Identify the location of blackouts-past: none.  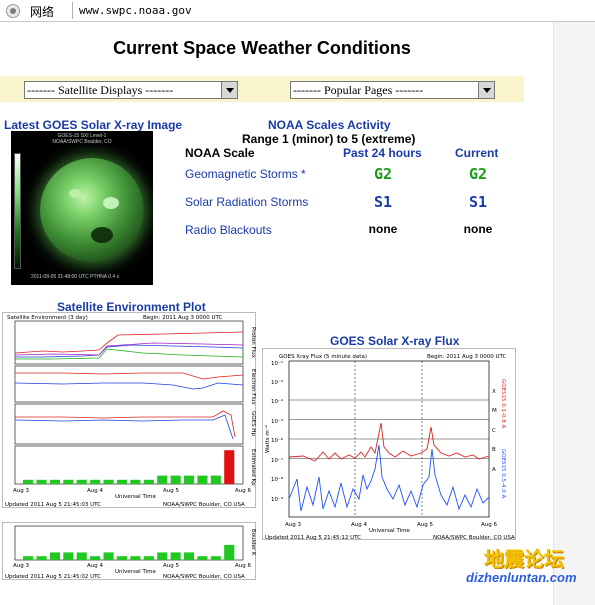
(383, 229).